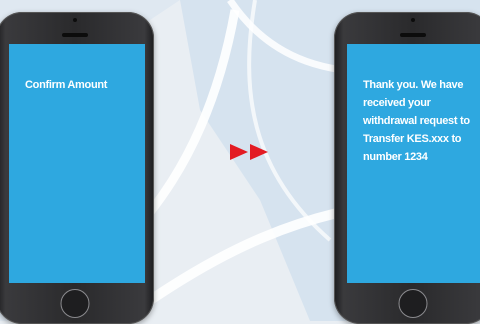 The height and width of the screenshot is (324, 480). What do you see at coordinates (249, 152) in the screenshot?
I see `fast-forward-icon` at bounding box center [249, 152].